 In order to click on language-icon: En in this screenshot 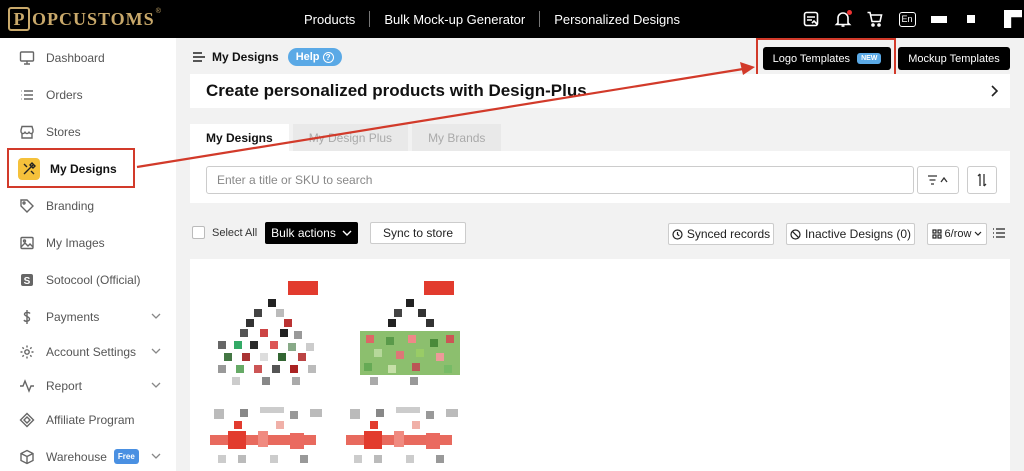, I will do `click(907, 19)`.